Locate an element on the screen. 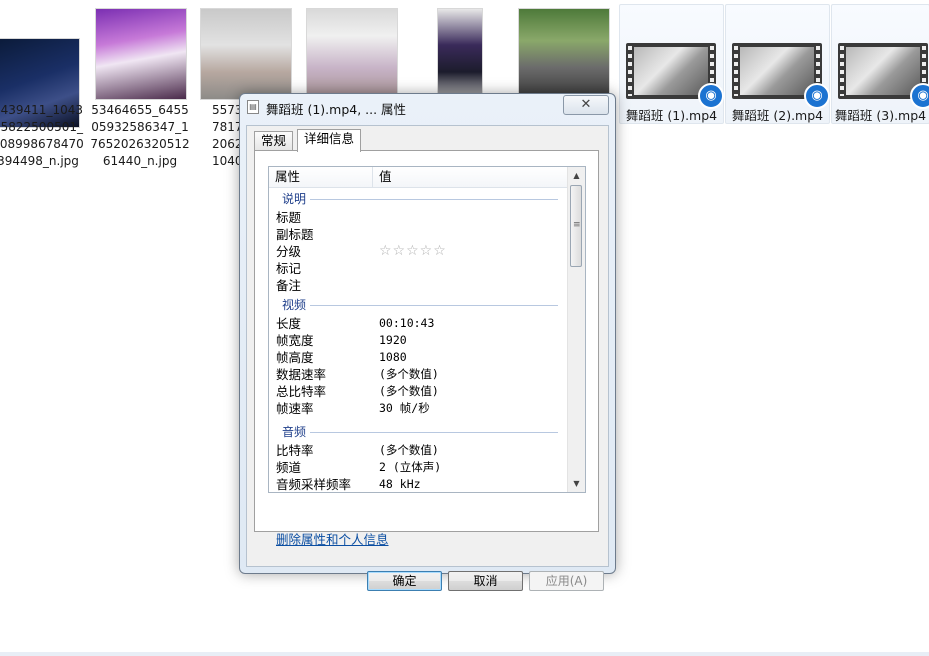  column-header-value: 值 is located at coordinates (459, 177).